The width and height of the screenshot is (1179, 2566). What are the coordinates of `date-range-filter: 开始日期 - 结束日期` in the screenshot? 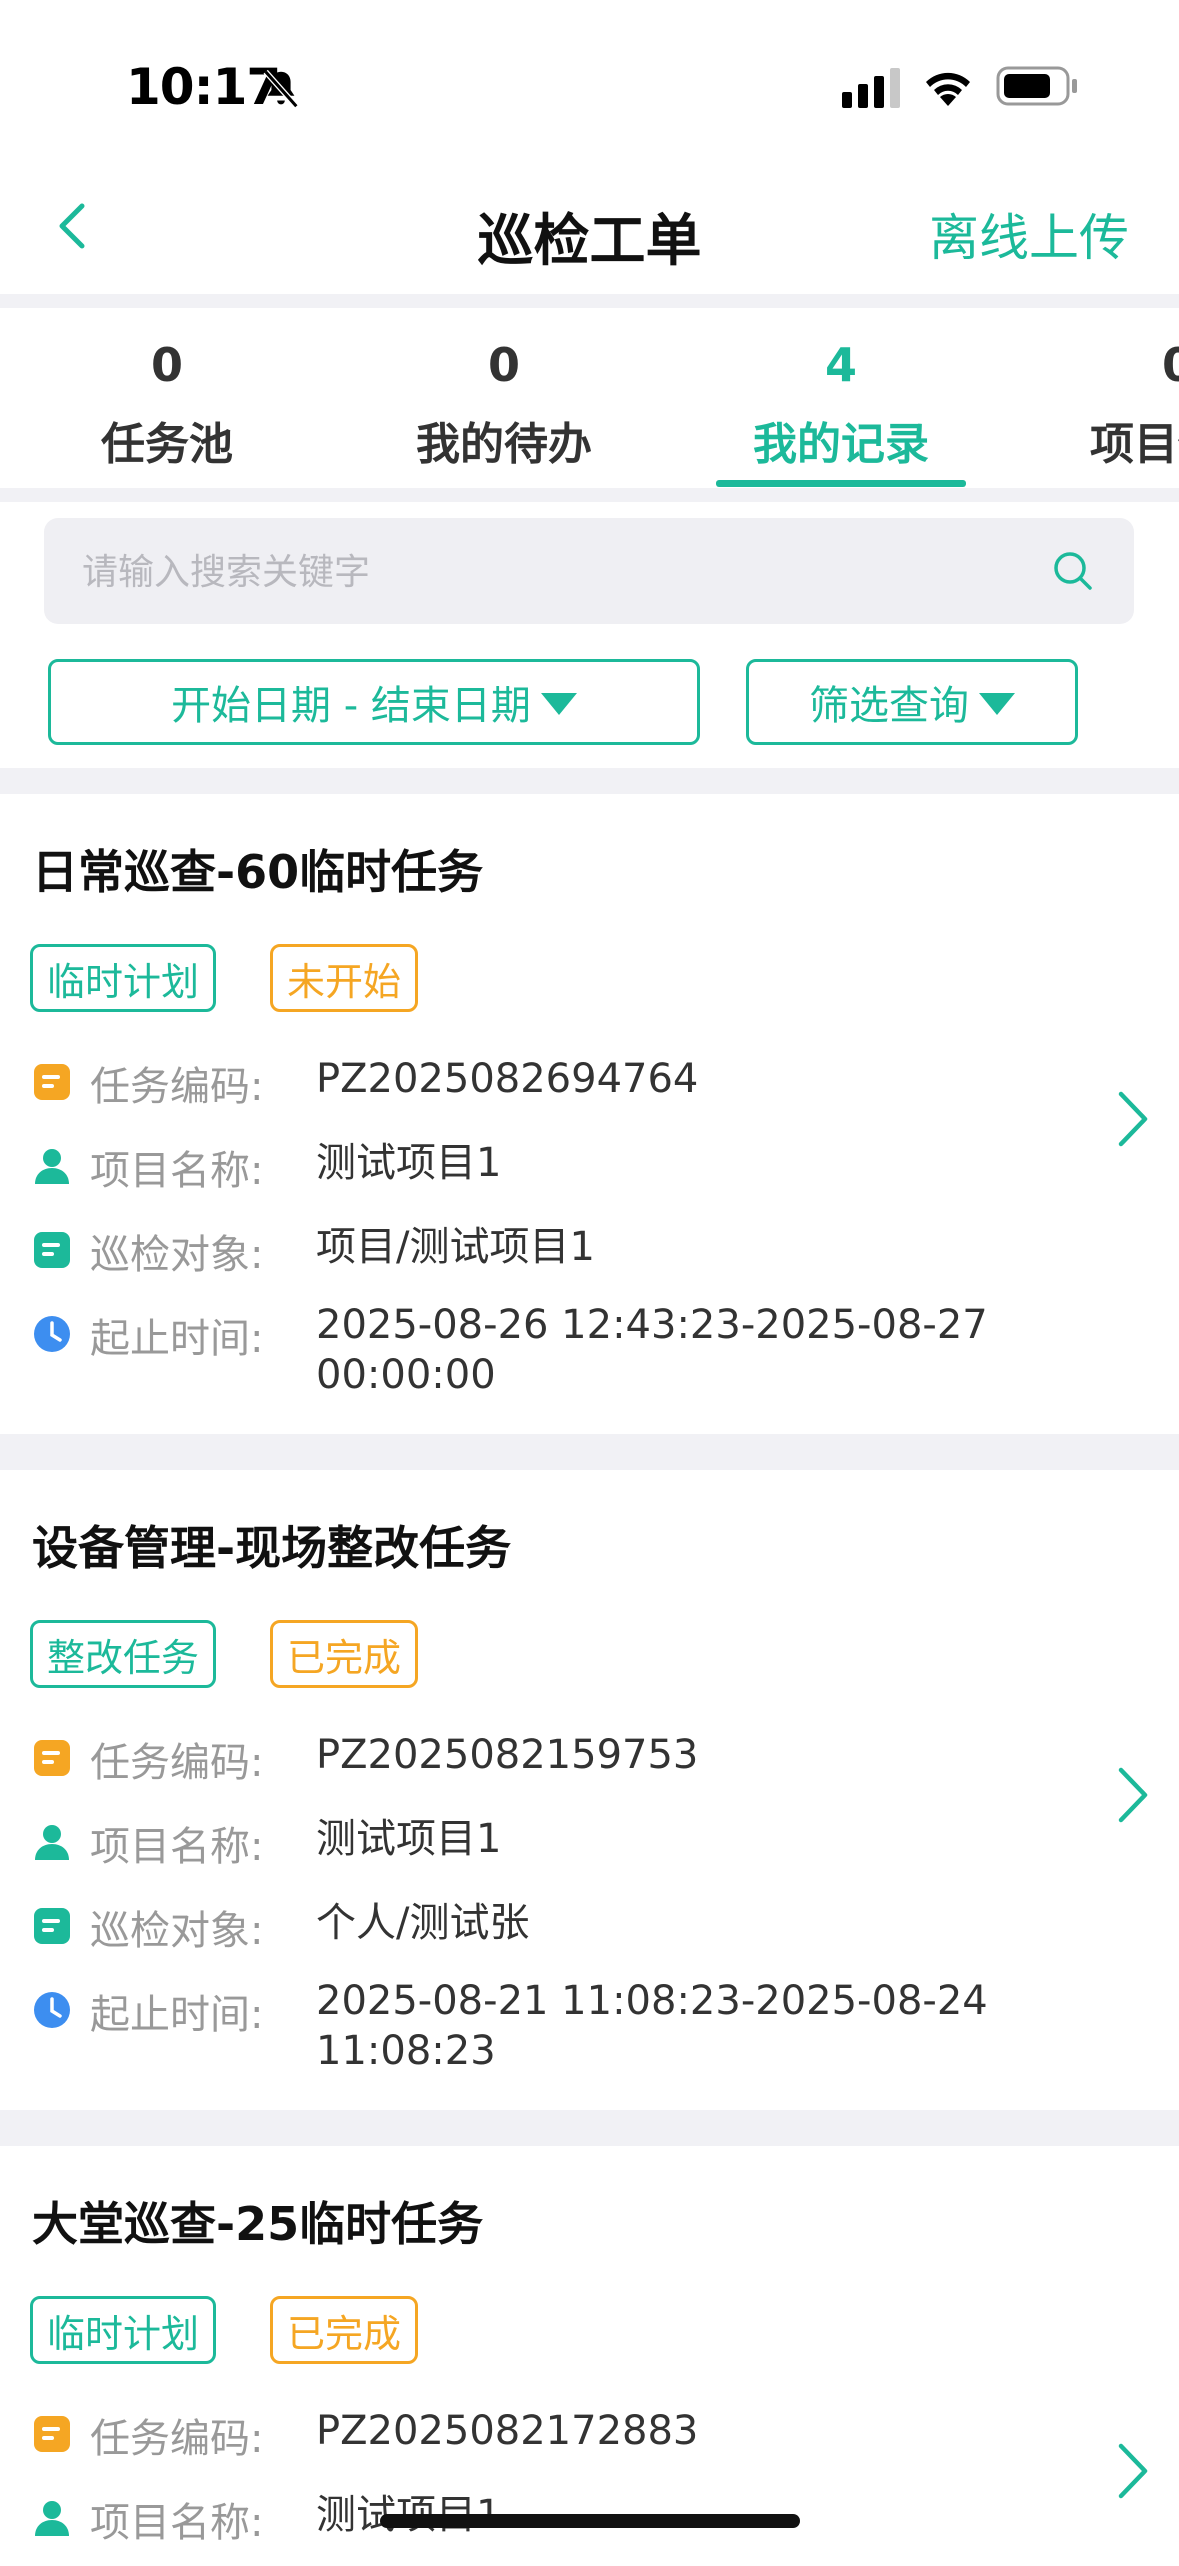 It's located at (374, 702).